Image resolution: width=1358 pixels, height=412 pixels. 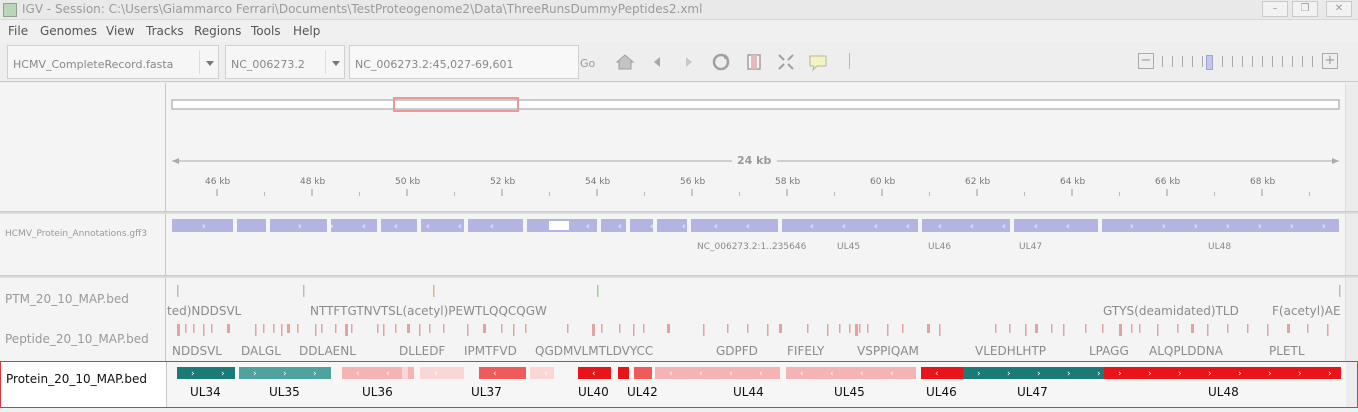 I want to click on menu-regions: Regions, so click(x=217, y=31).